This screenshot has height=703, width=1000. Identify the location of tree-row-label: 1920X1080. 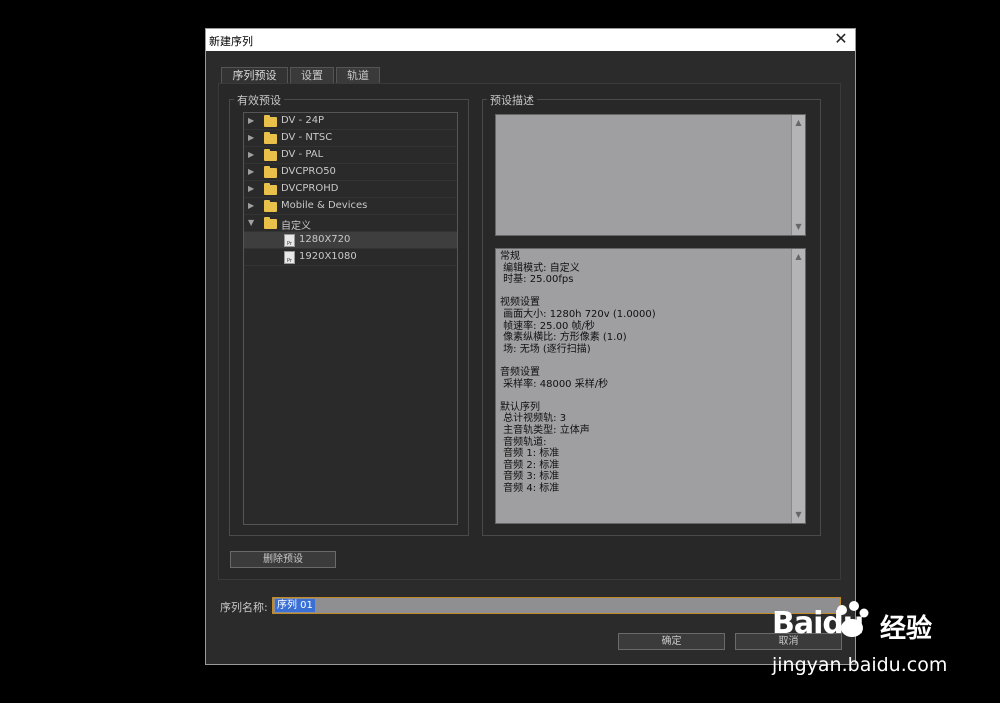
(328, 256).